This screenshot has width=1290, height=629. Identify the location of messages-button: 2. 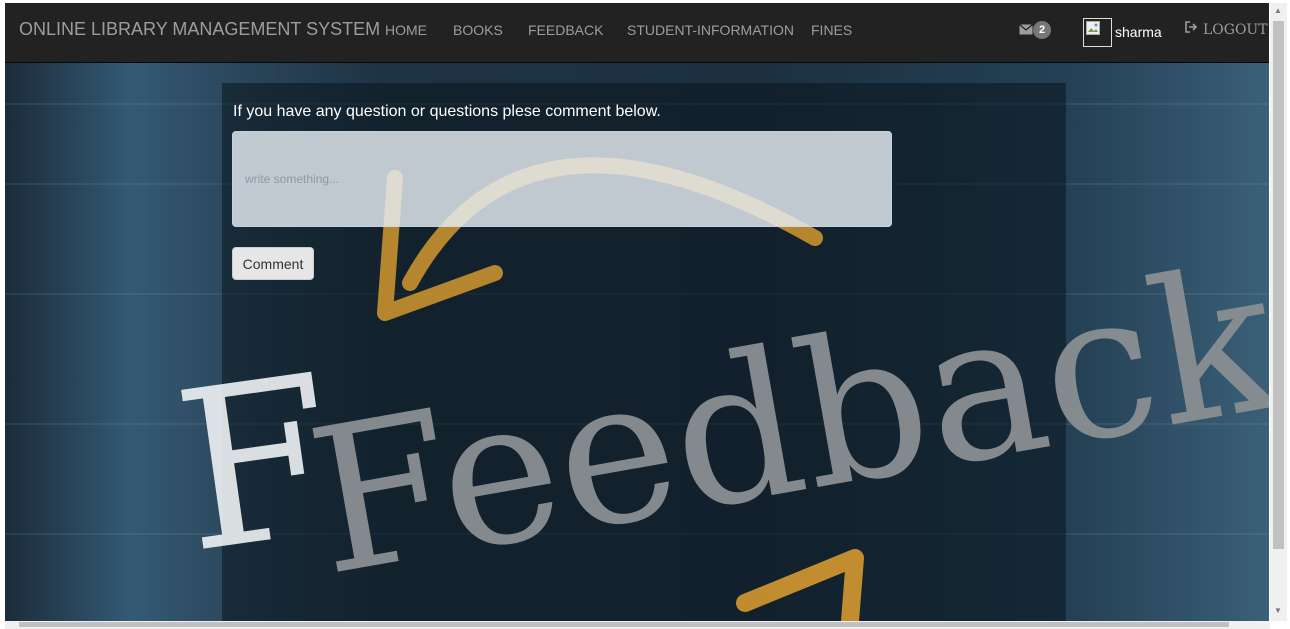
(1039, 31).